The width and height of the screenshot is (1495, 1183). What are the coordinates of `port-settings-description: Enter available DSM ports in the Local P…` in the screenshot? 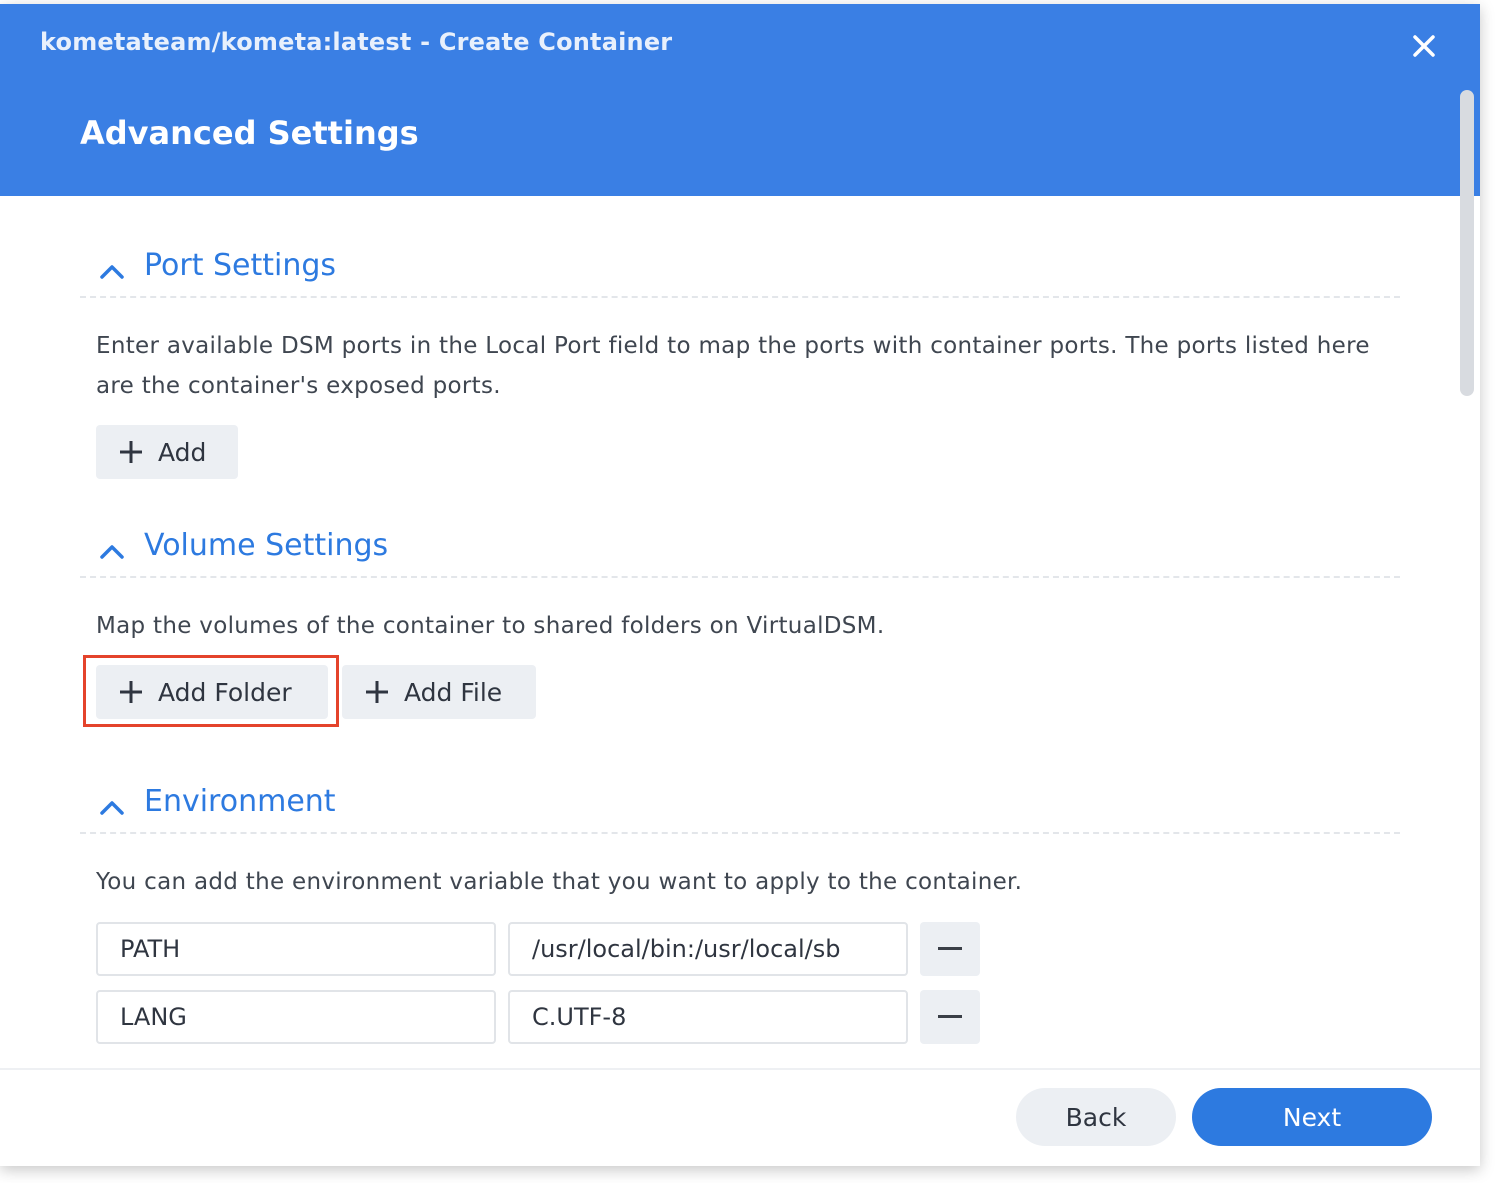 It's located at (733, 366).